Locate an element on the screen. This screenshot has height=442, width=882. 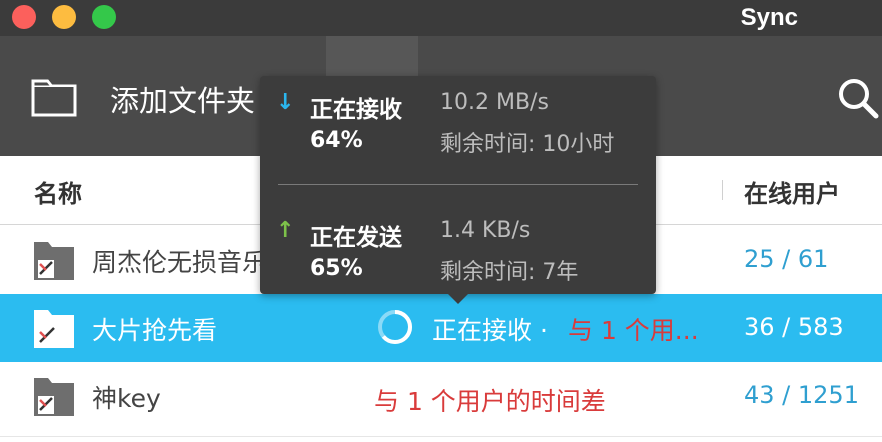
column-header-online-users: 在线用户 is located at coordinates (792, 191).